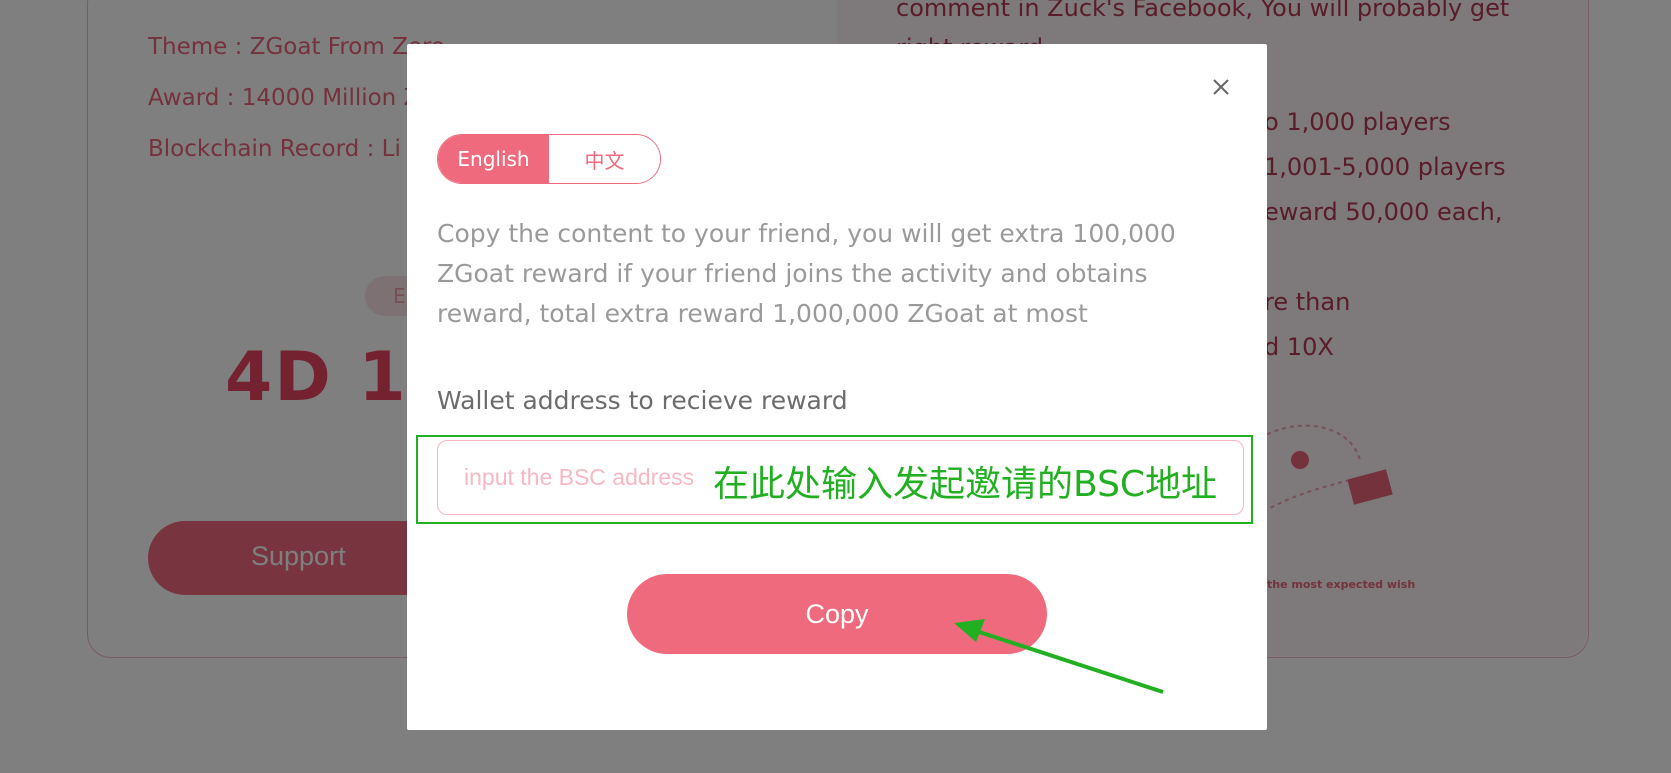 This screenshot has height=773, width=1671. What do you see at coordinates (837, 614) in the screenshot?
I see `copy-button: Copy` at bounding box center [837, 614].